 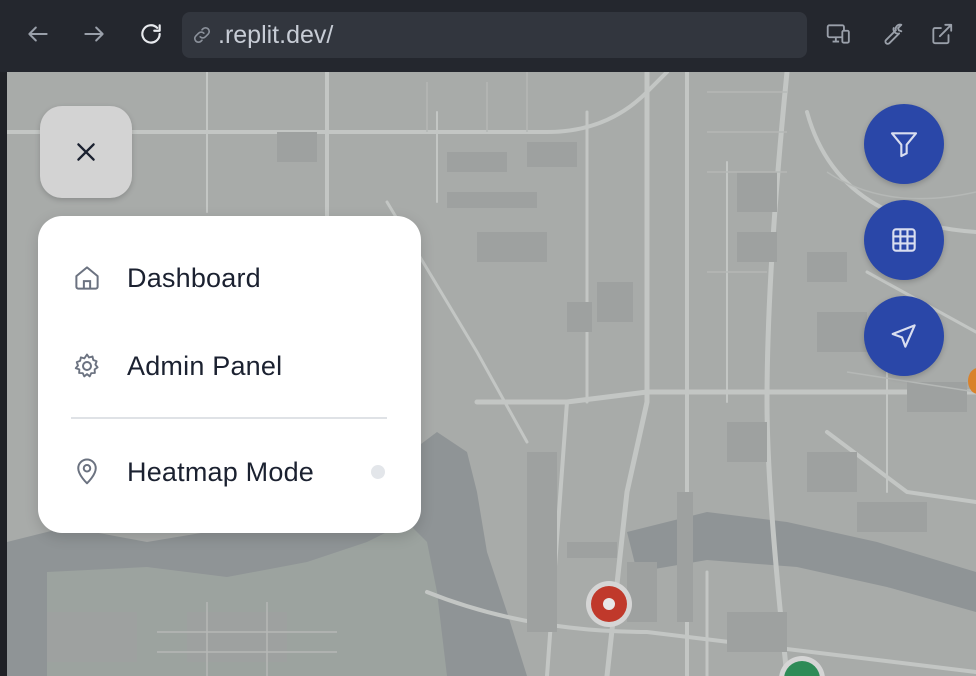 I want to click on menu-item-label: Heatmap Mode, so click(x=220, y=471).